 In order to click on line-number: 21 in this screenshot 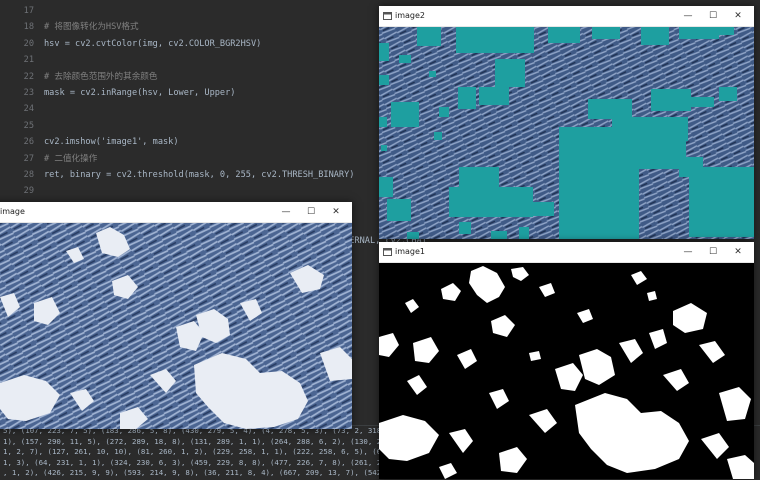, I will do `click(28, 60)`.